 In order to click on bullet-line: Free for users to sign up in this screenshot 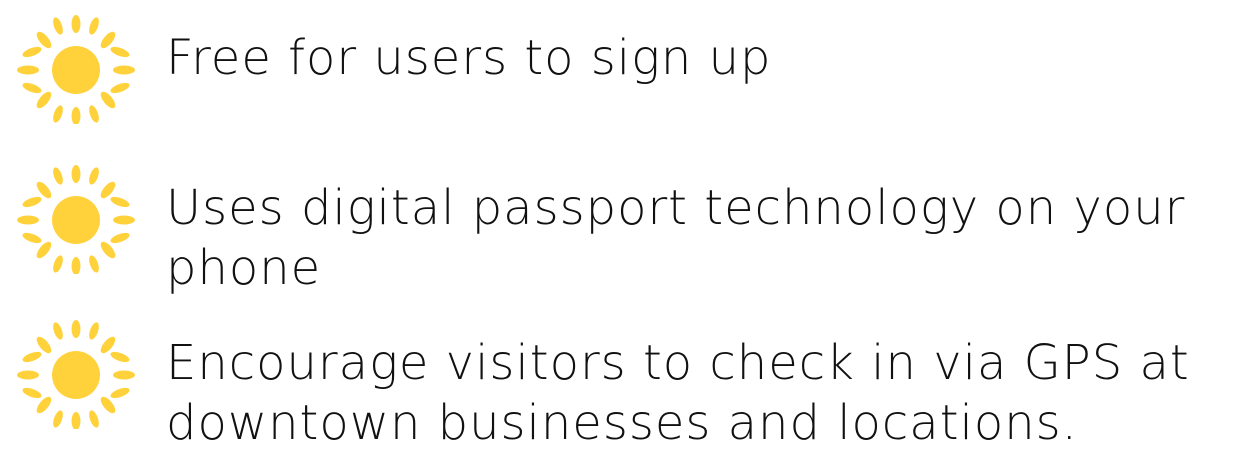, I will do `click(469, 58)`.